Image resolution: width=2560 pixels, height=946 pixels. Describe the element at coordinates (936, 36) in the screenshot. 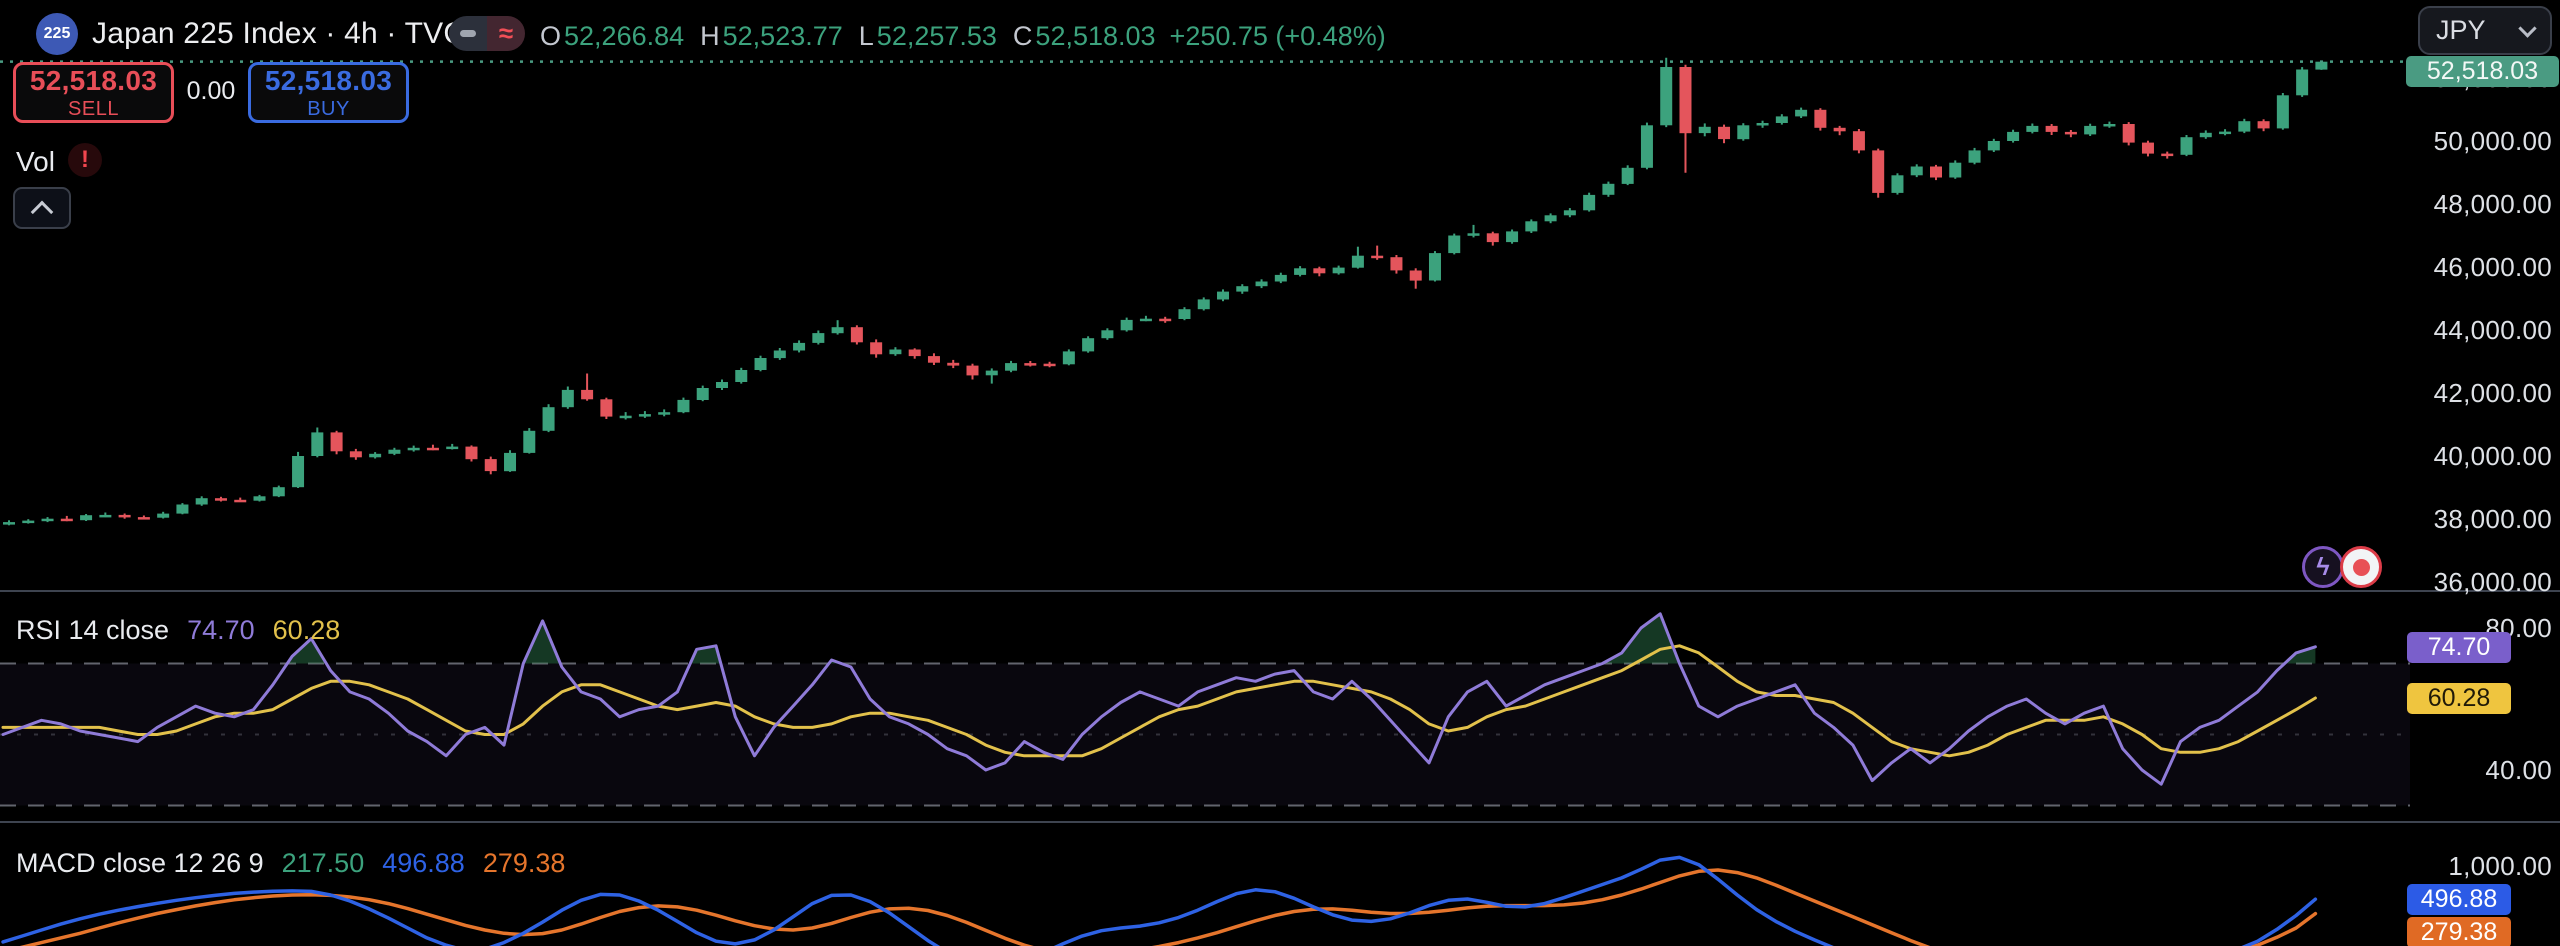

I see `low-value: 52,257.53` at that location.